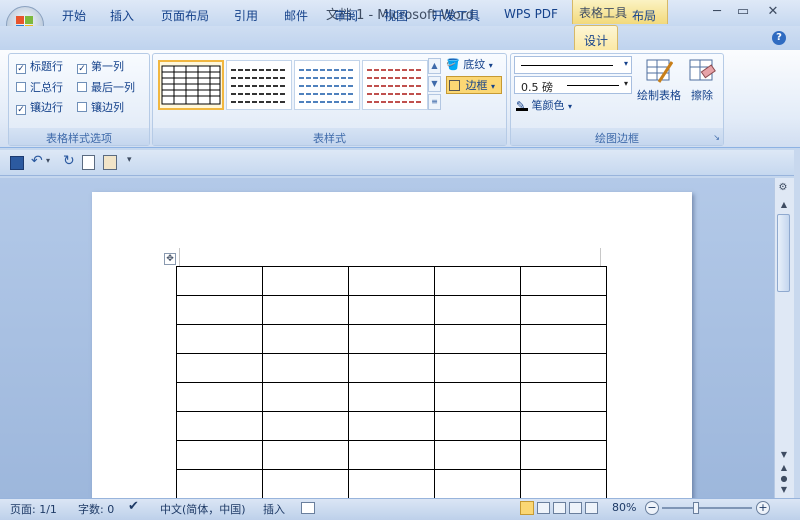  What do you see at coordinates (624, 507) in the screenshot?
I see `zoom-level: 80%` at bounding box center [624, 507].